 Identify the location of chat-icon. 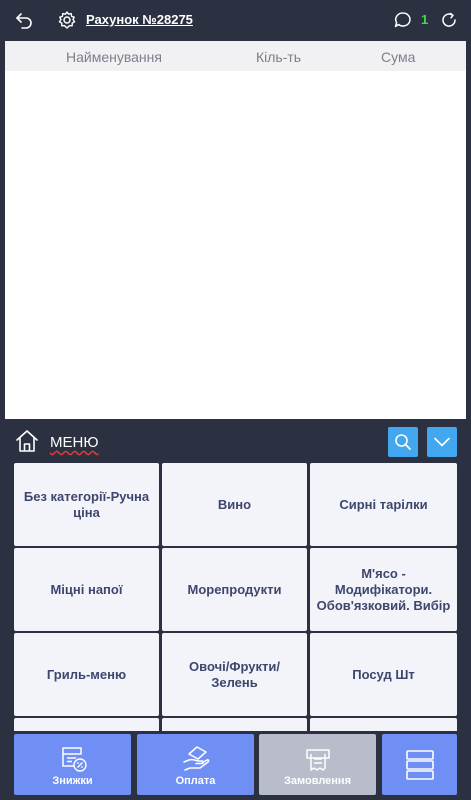
(403, 20).